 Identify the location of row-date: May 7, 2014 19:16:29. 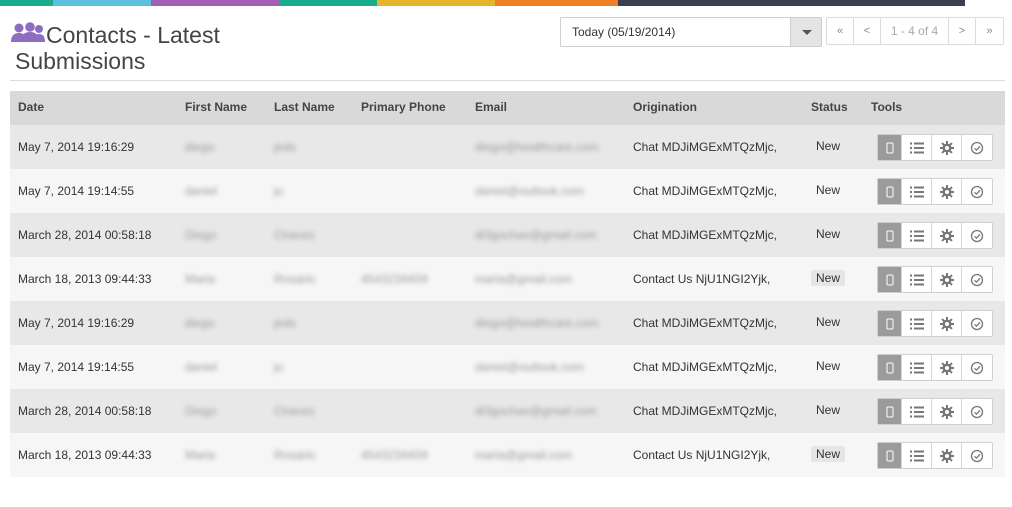
(76, 323).